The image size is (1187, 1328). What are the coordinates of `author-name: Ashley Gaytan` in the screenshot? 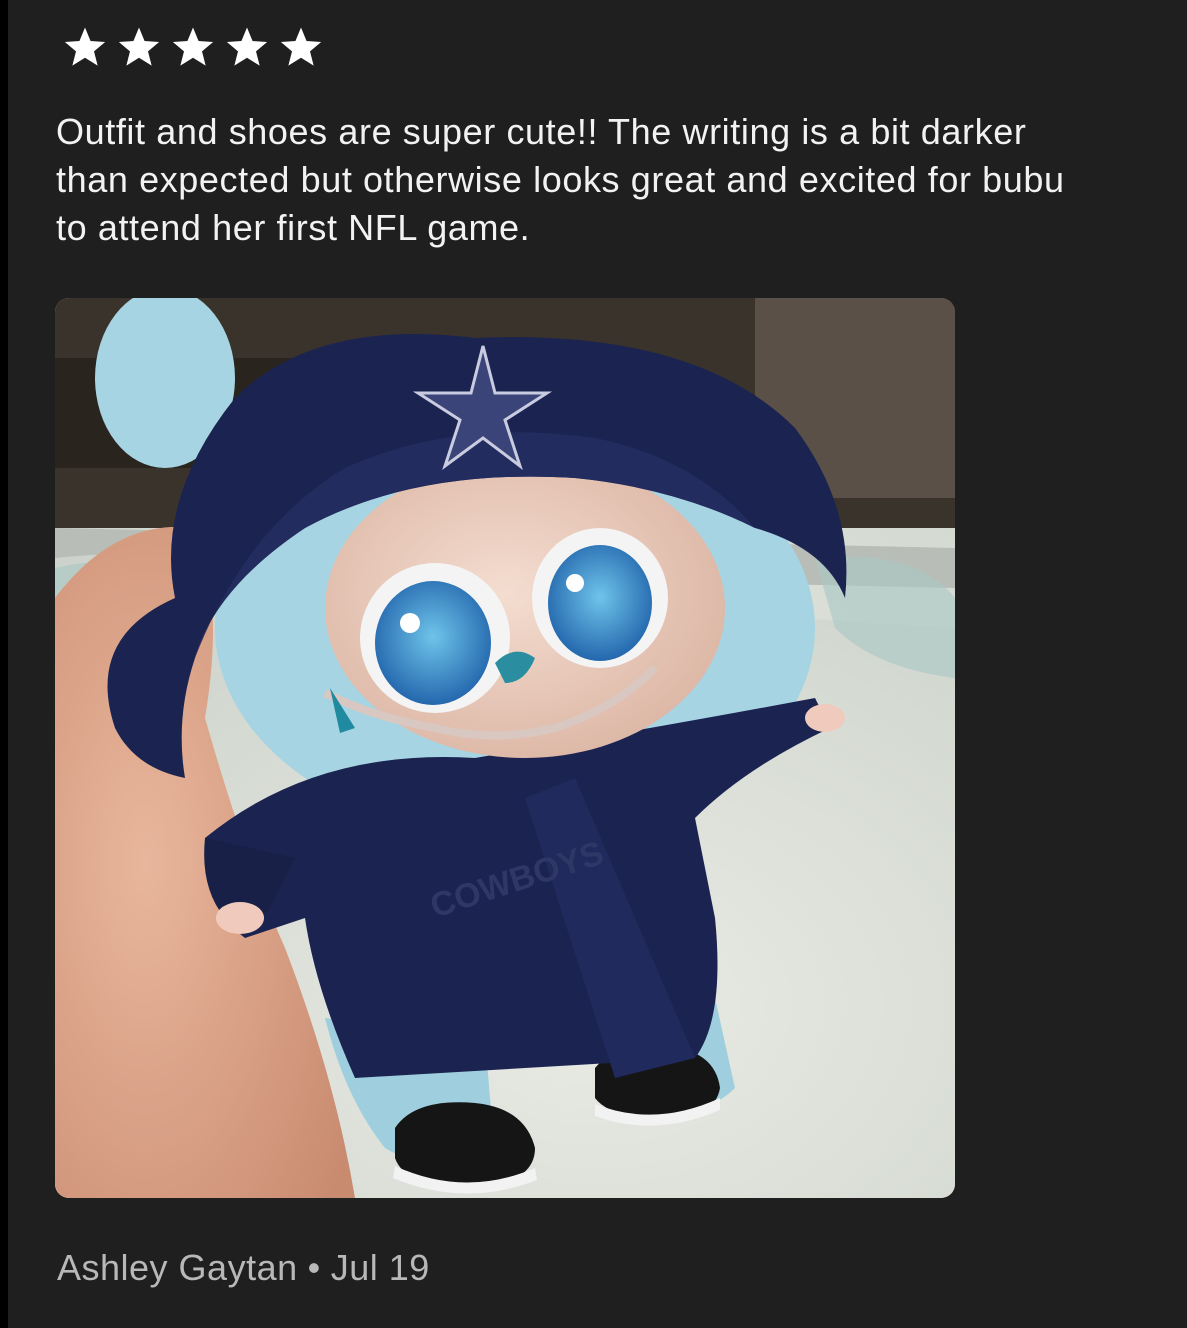 It's located at (177, 1267).